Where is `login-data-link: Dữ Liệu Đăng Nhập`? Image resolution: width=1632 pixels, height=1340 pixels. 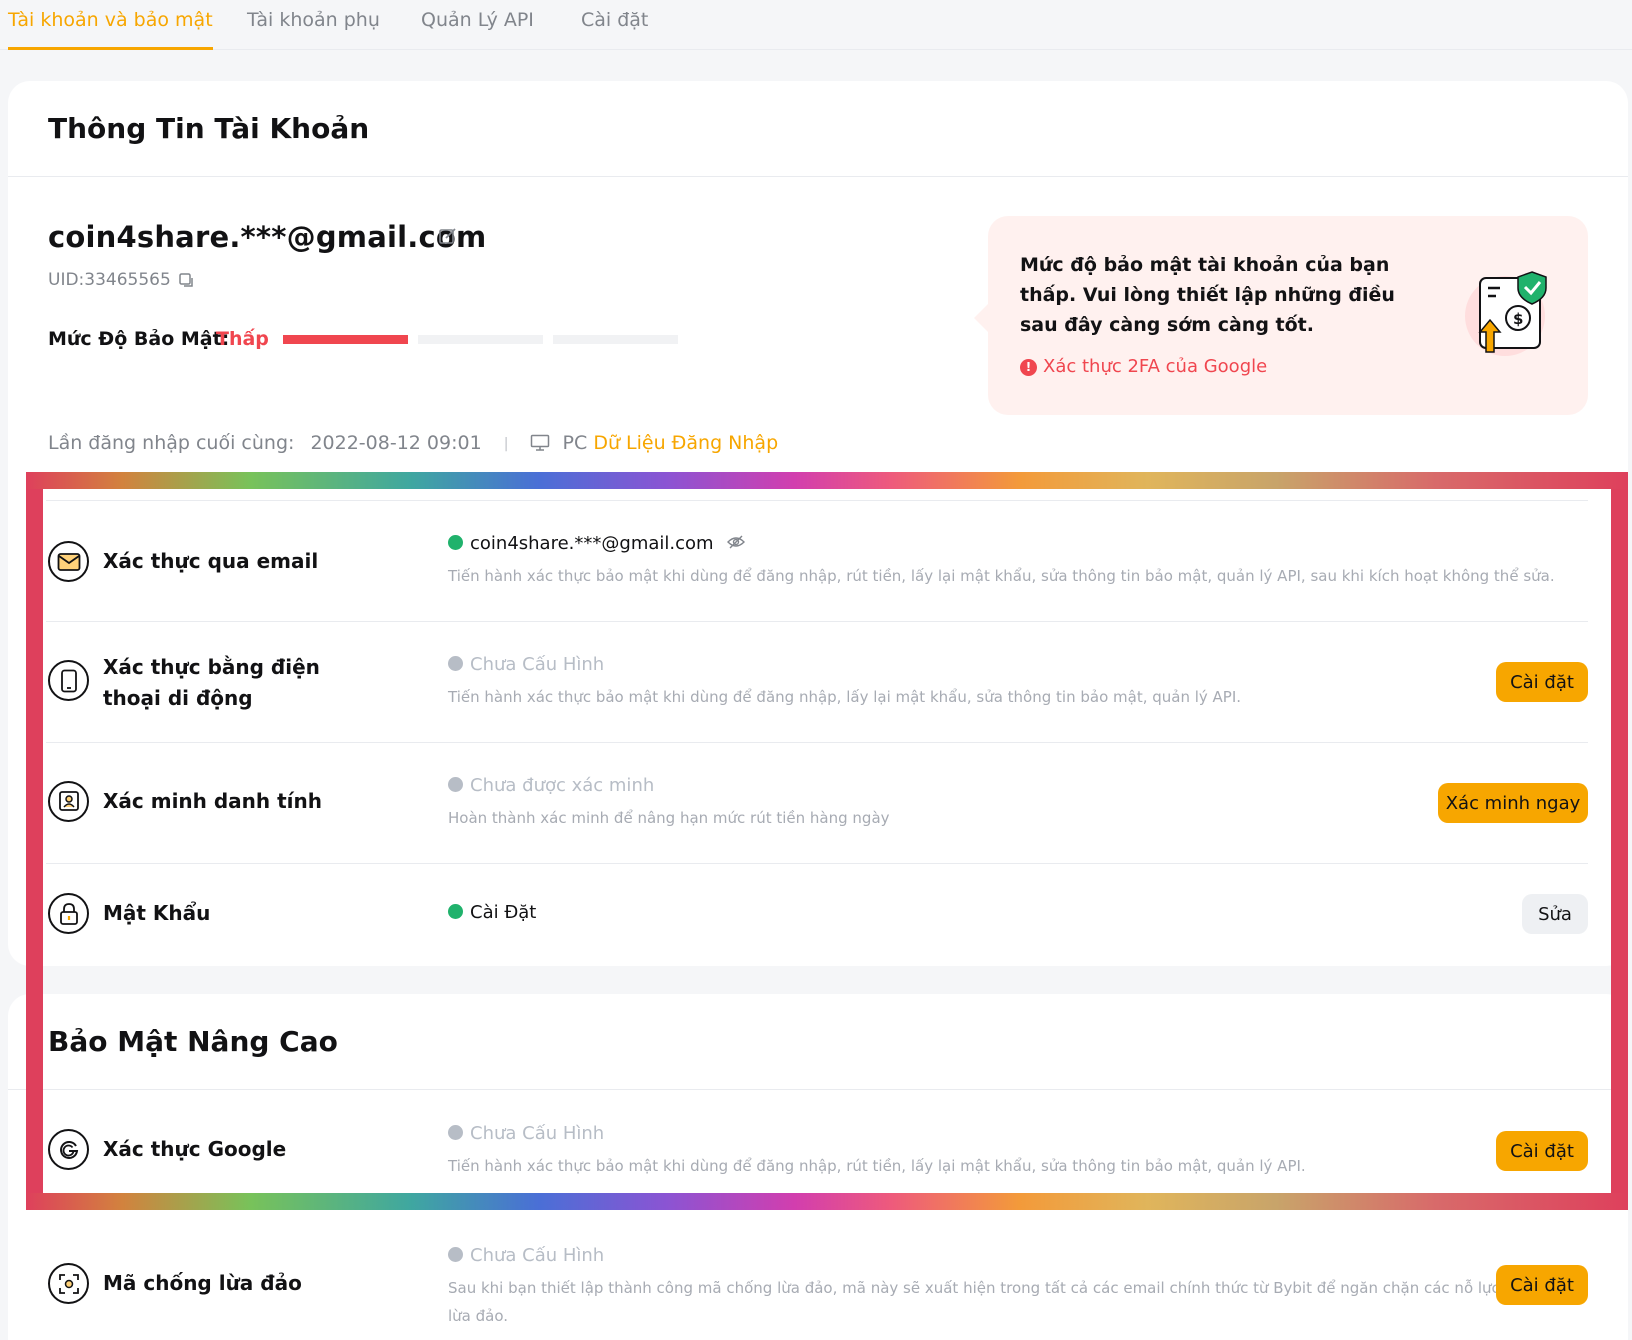 login-data-link: Dữ Liệu Đăng Nhập is located at coordinates (685, 443).